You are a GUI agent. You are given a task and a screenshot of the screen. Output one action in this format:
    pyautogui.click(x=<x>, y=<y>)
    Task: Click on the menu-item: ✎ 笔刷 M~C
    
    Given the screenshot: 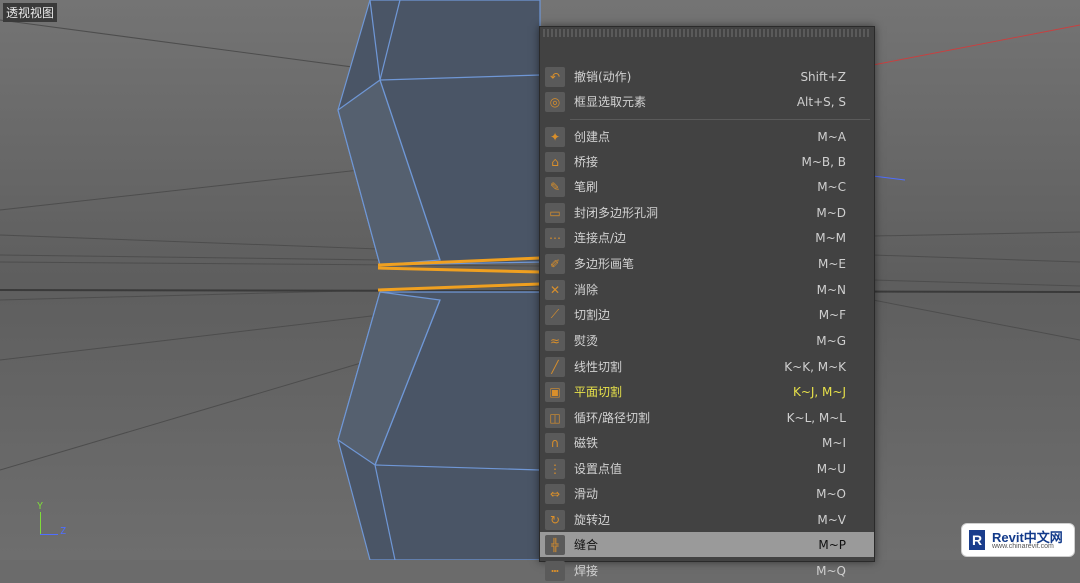 What is the action you would take?
    pyautogui.click(x=707, y=186)
    